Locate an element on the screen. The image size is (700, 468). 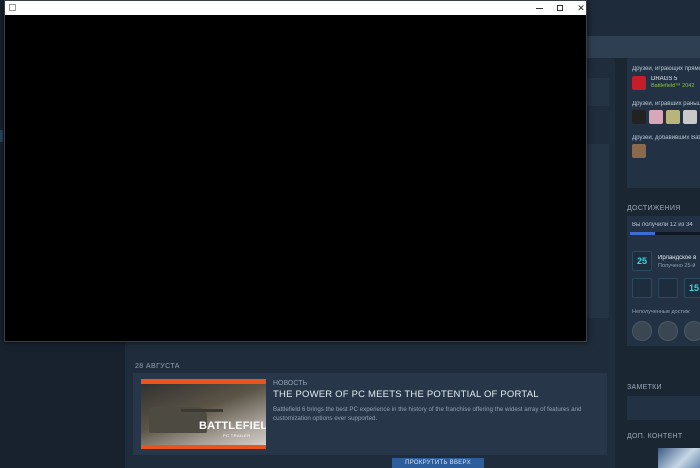
achievements-progress-bar is located at coordinates (665, 233).